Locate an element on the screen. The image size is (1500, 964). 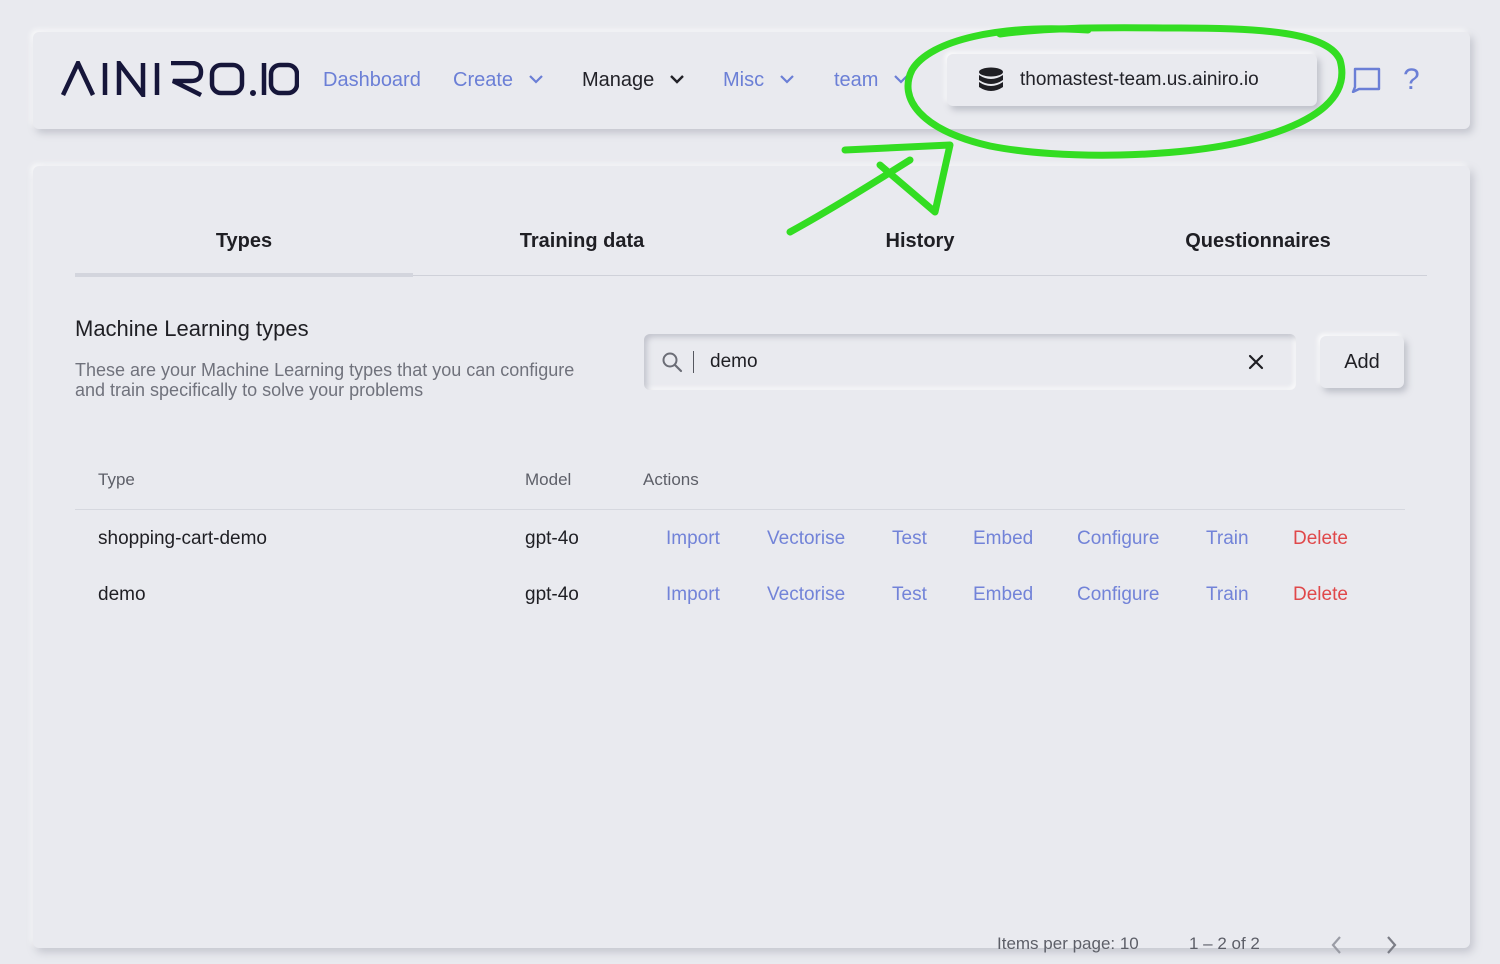
tab-types-label: Types is located at coordinates (244, 241).